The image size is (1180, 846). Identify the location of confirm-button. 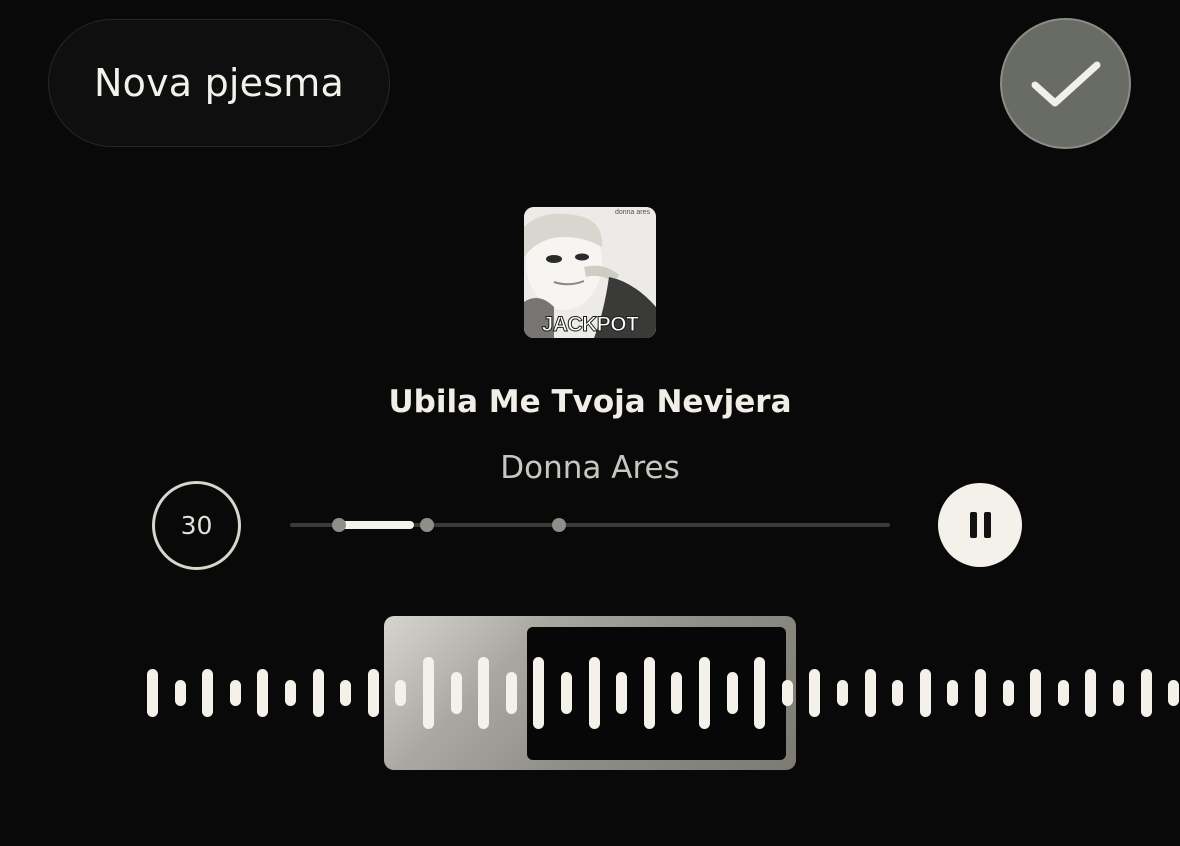
(1065, 83).